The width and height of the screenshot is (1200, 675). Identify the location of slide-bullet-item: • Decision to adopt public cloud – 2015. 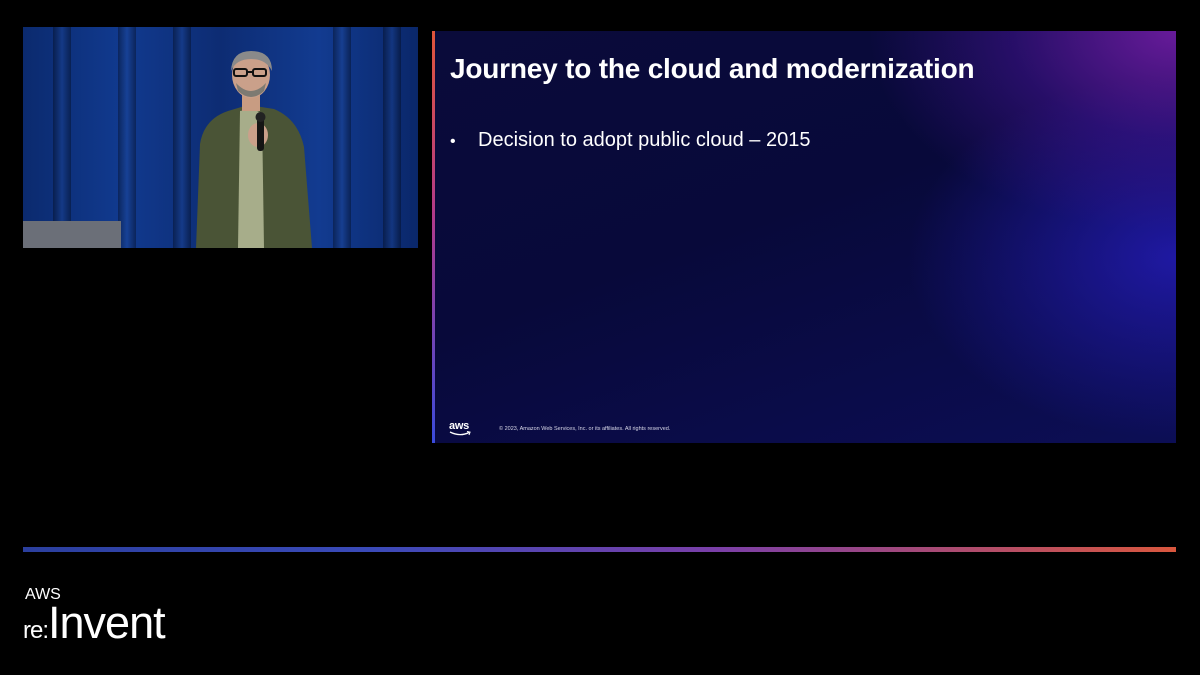
(630, 140).